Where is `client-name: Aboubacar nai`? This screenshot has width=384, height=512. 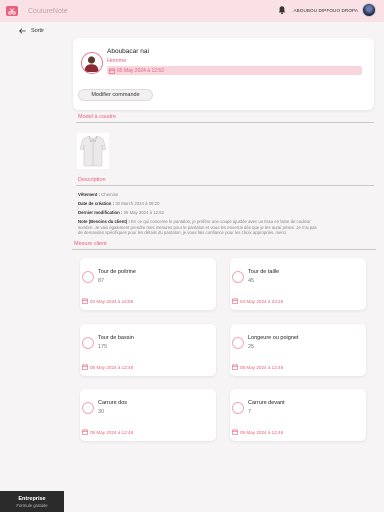 client-name: Aboubacar nai is located at coordinates (128, 51).